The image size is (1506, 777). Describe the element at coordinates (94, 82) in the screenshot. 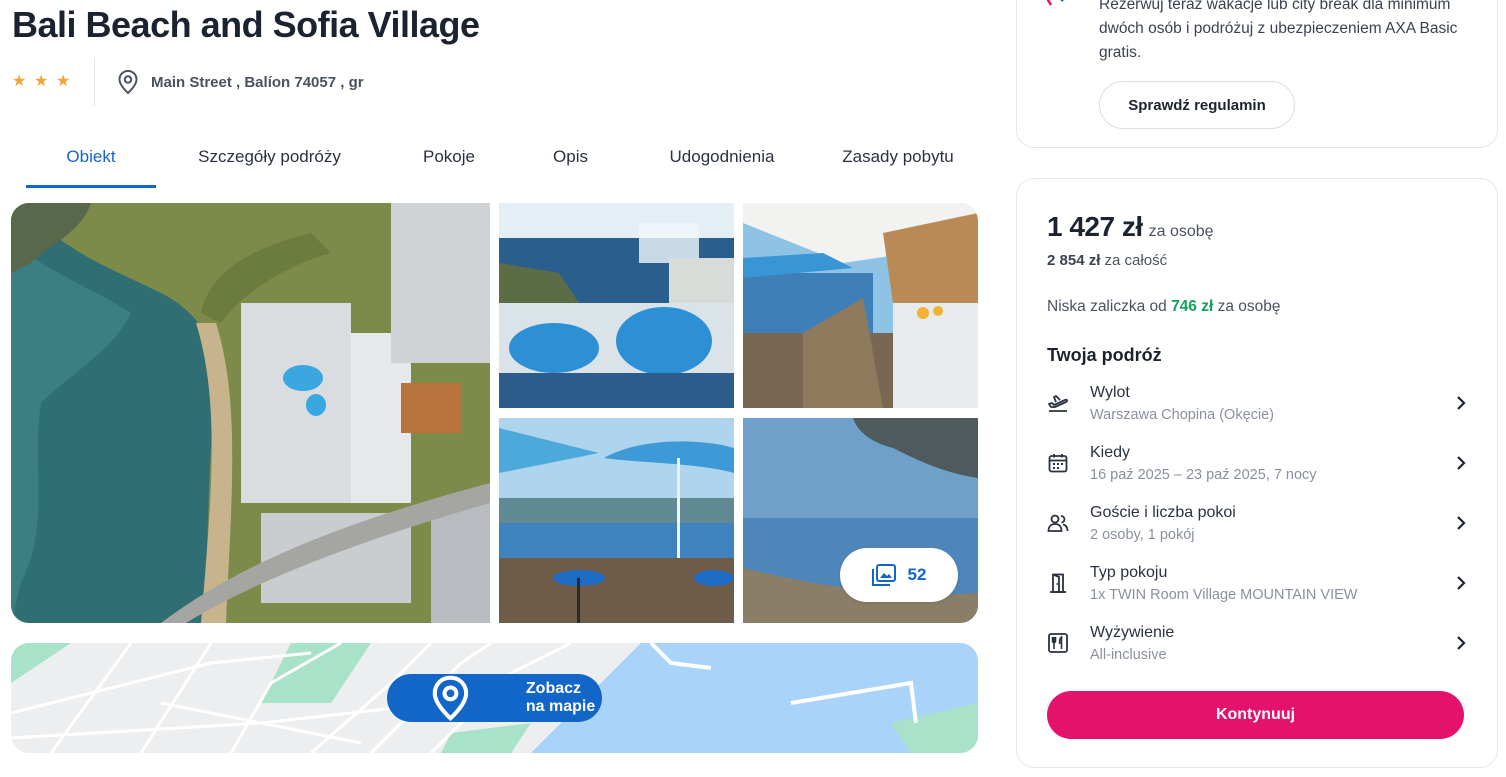

I see `divider` at that location.